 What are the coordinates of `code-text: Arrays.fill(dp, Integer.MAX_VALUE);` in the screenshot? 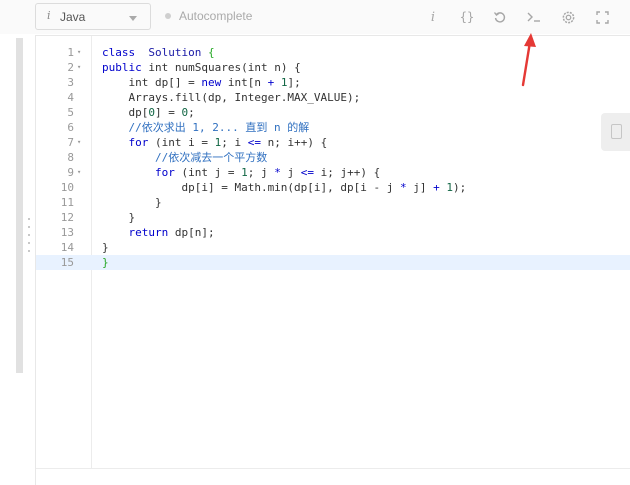 It's located at (231, 97).